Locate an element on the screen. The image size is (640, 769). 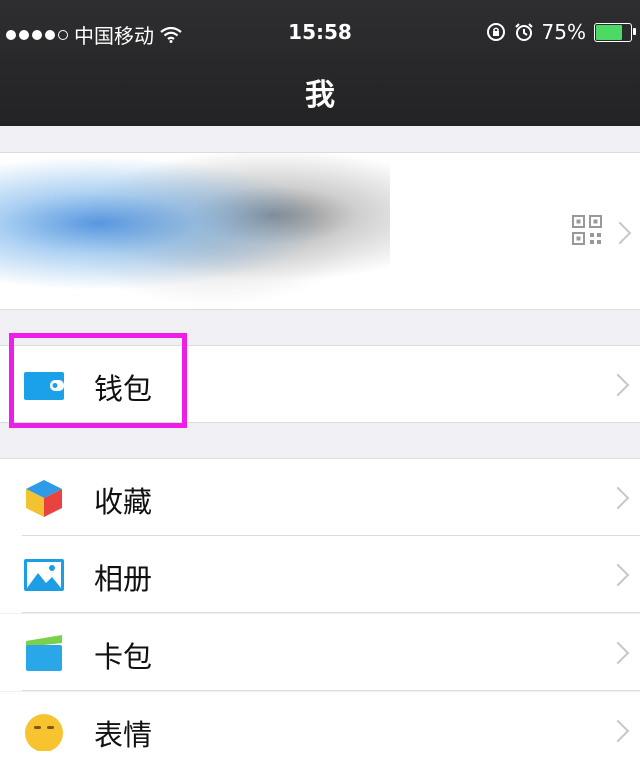
highlight-box is located at coordinates (98, 380).